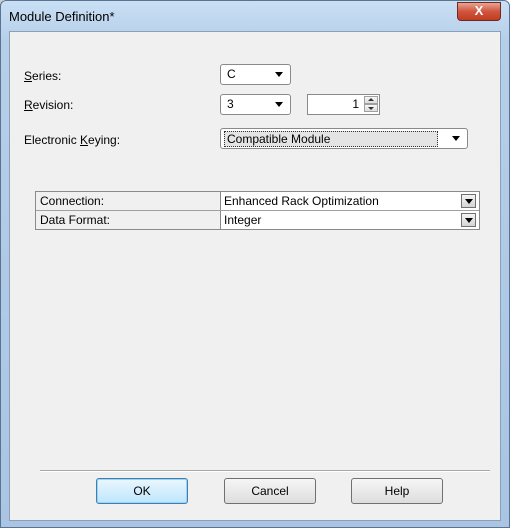 The width and height of the screenshot is (513, 531). What do you see at coordinates (371, 108) in the screenshot?
I see `stepper-down-icon` at bounding box center [371, 108].